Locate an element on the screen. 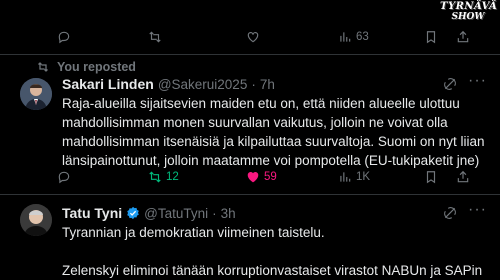 The width and height of the screenshot is (500, 280). repost-indicator-icon is located at coordinates (43, 67).